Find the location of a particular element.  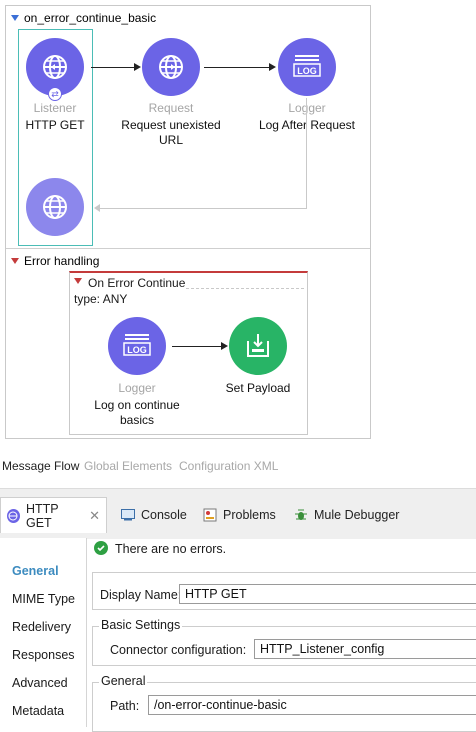

tab-problems: Problems is located at coordinates (239, 515).